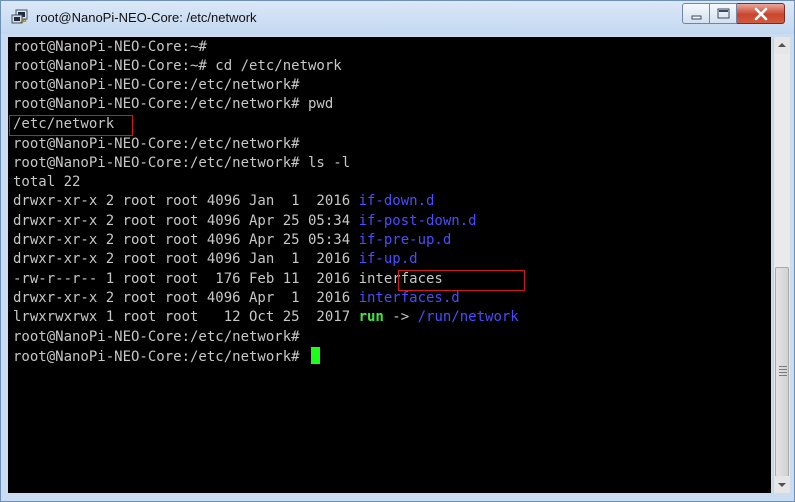 The height and width of the screenshot is (502, 795). Describe the element at coordinates (397, 17) in the screenshot. I see `title-bar: root@NanoPi-NEO-Core: /etc/network` at that location.